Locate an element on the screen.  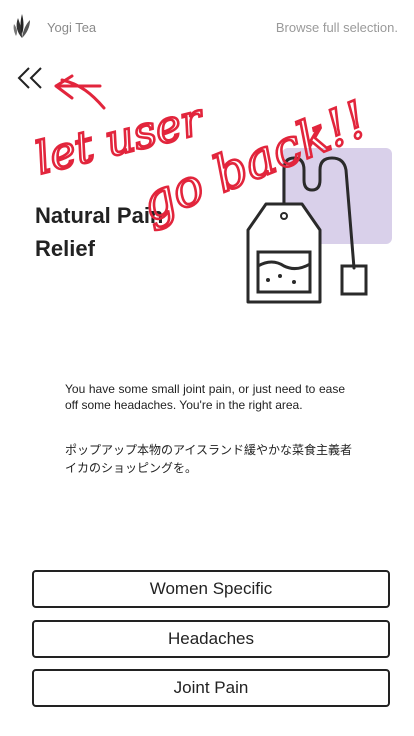
description-japanese-text: ポップアップ本物のアイスランド緩やかな菜食主義者イカのショッピングを。 is located at coordinates (209, 459).